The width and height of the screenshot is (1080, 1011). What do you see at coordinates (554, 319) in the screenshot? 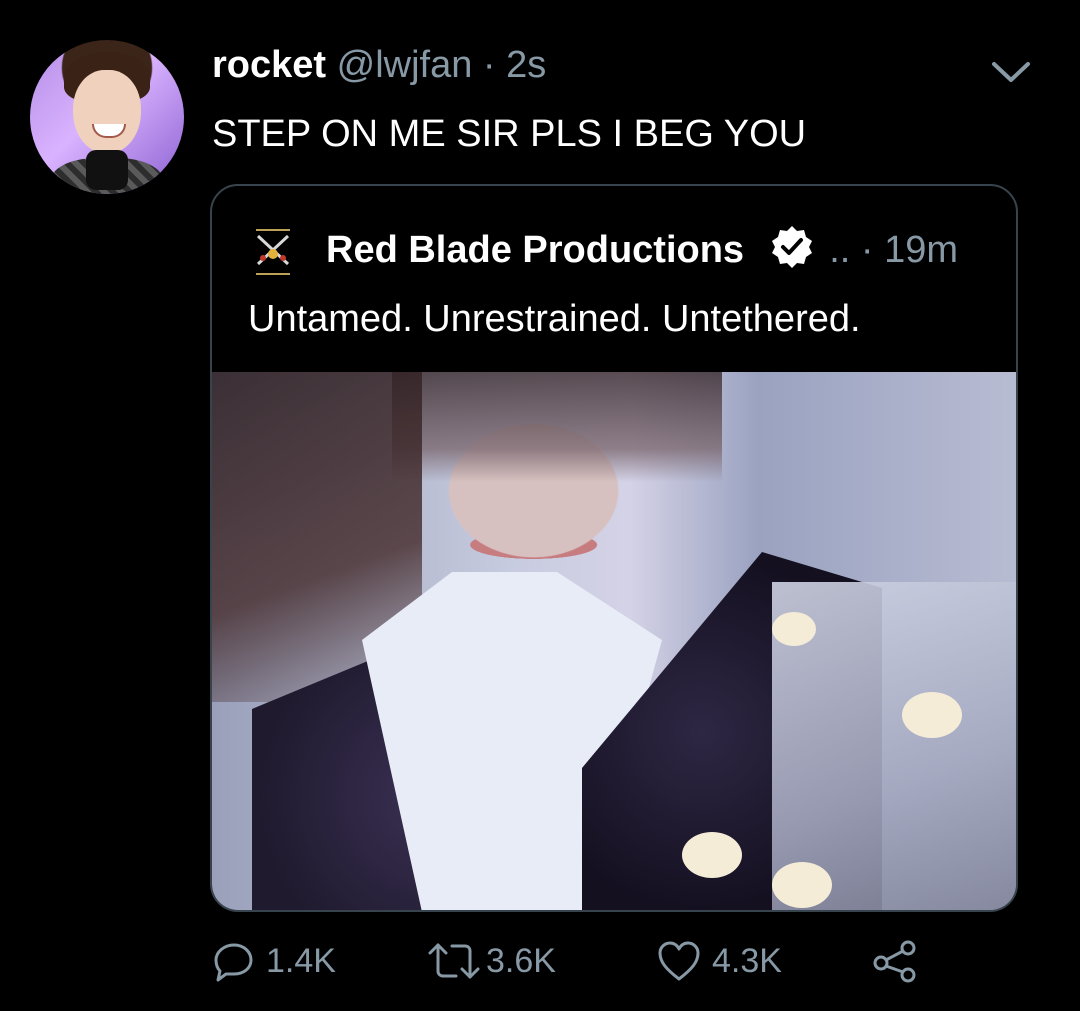
I see `quoted-text: Untamed. Unrestrained. Untethered.` at bounding box center [554, 319].